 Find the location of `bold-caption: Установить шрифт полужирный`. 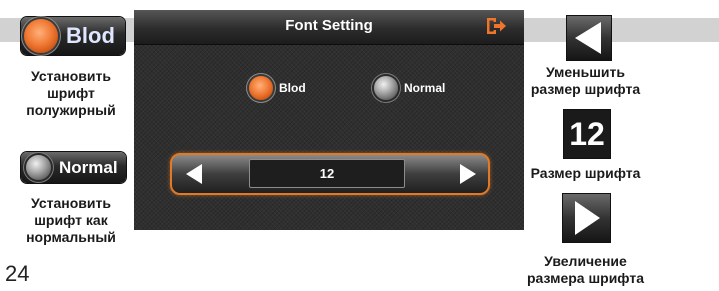

bold-caption: Установить шрифт полужирный is located at coordinates (71, 93).